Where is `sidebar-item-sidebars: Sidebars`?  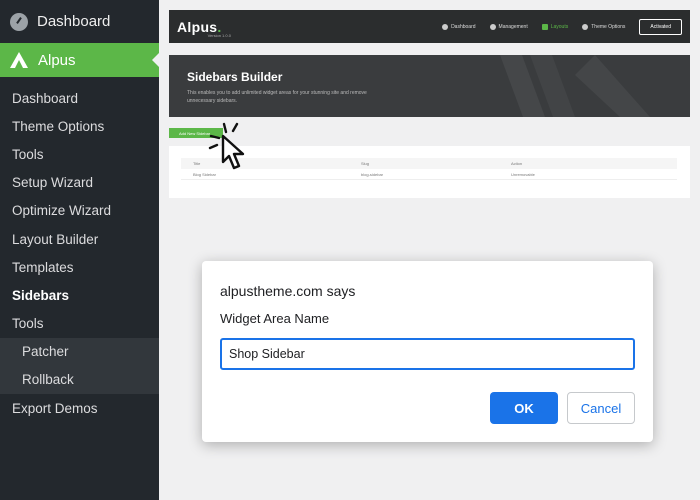 sidebar-item-sidebars: Sidebars is located at coordinates (79, 295).